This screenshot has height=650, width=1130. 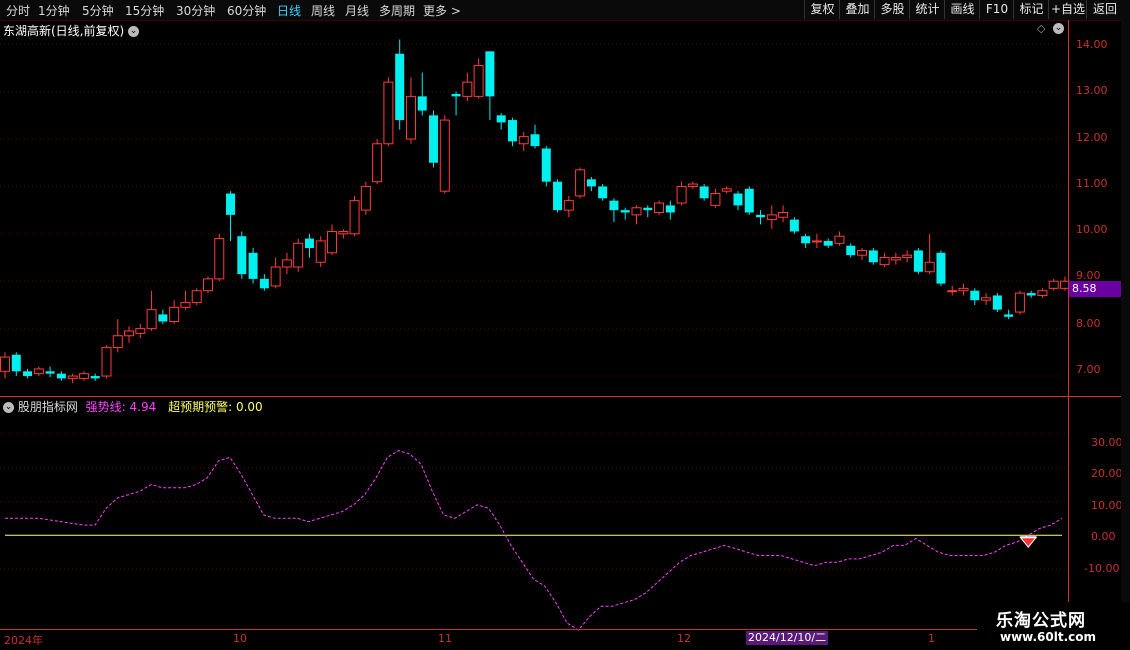 What do you see at coordinates (1058, 28) in the screenshot?
I see `collapse-chevron-icon: ⌄` at bounding box center [1058, 28].